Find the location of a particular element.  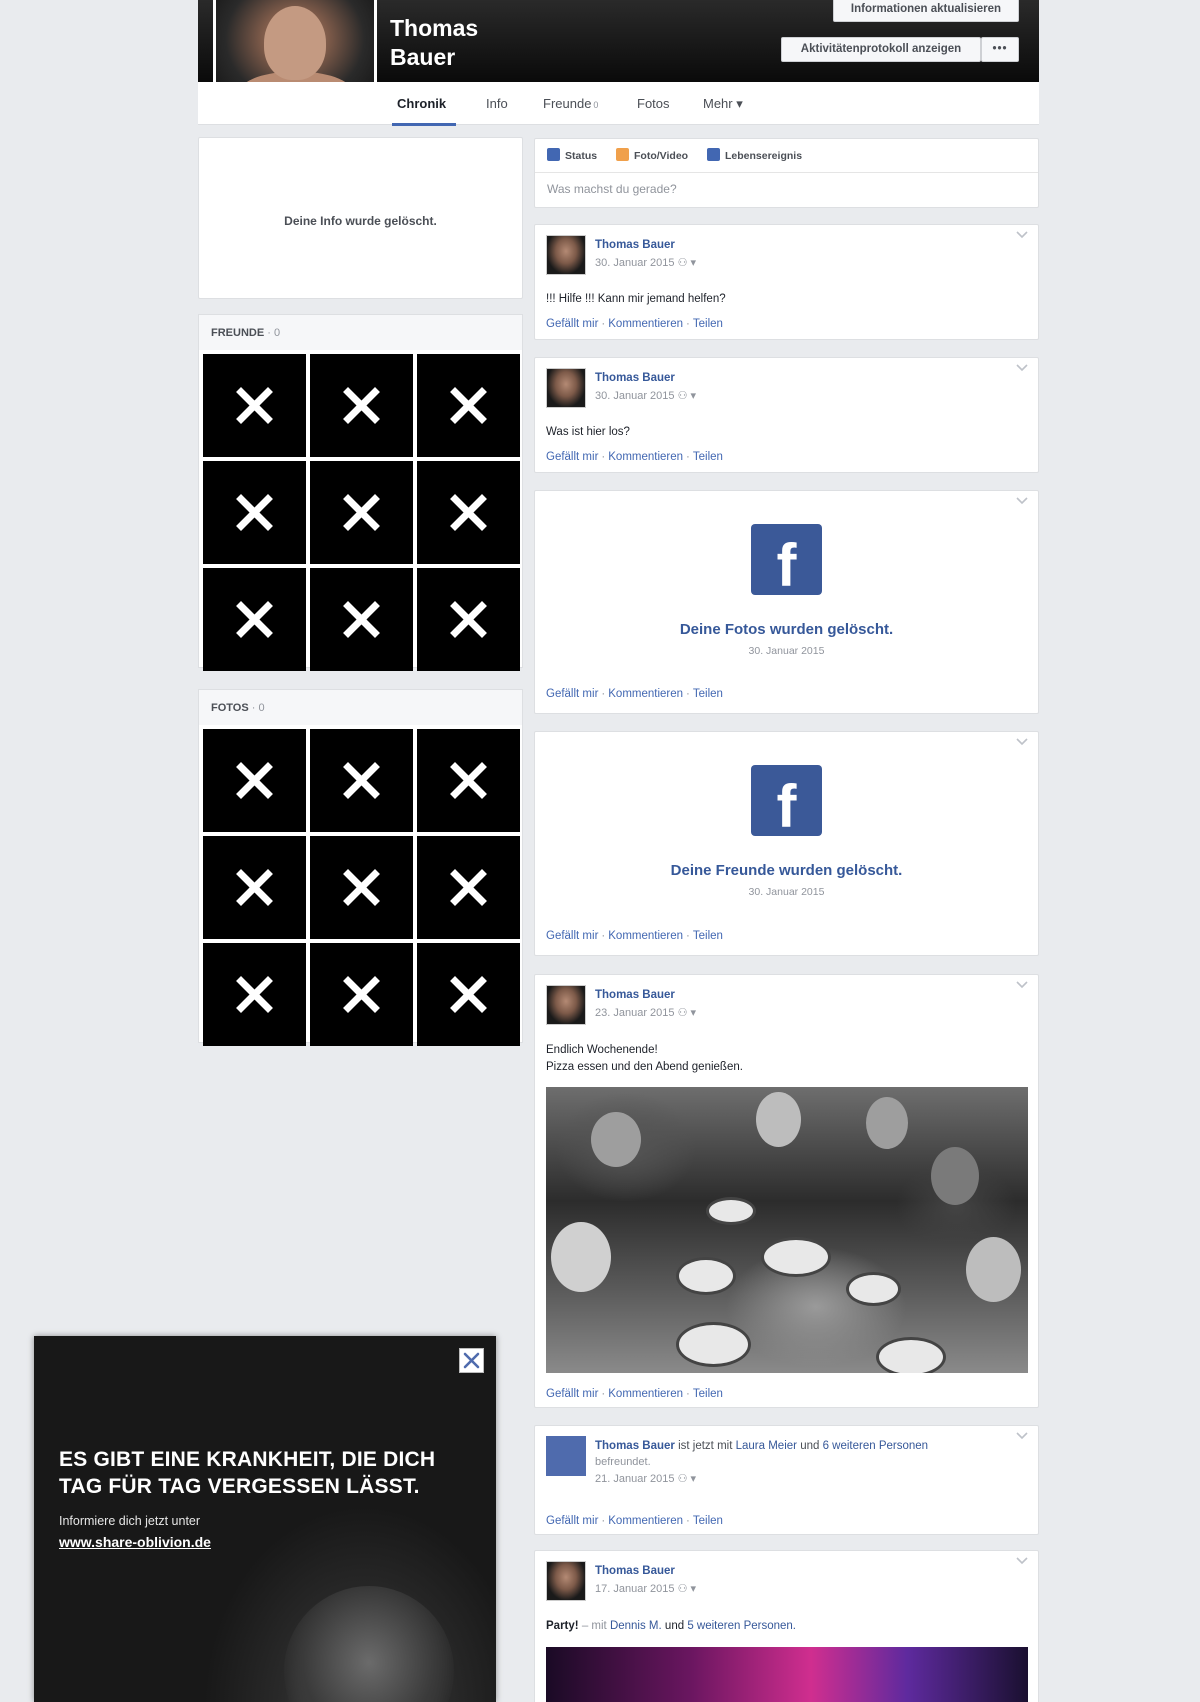

composer-tab-status: Status is located at coordinates (572, 155).